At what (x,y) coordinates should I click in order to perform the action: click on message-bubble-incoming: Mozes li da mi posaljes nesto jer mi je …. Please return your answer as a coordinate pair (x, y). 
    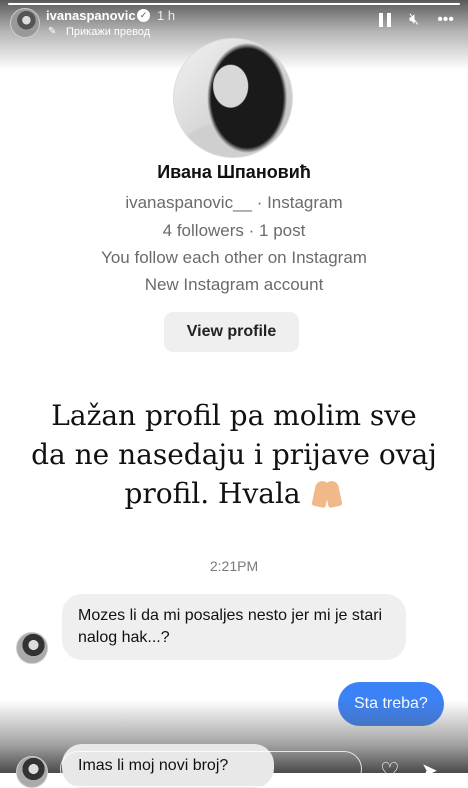
    Looking at the image, I should click on (234, 627).